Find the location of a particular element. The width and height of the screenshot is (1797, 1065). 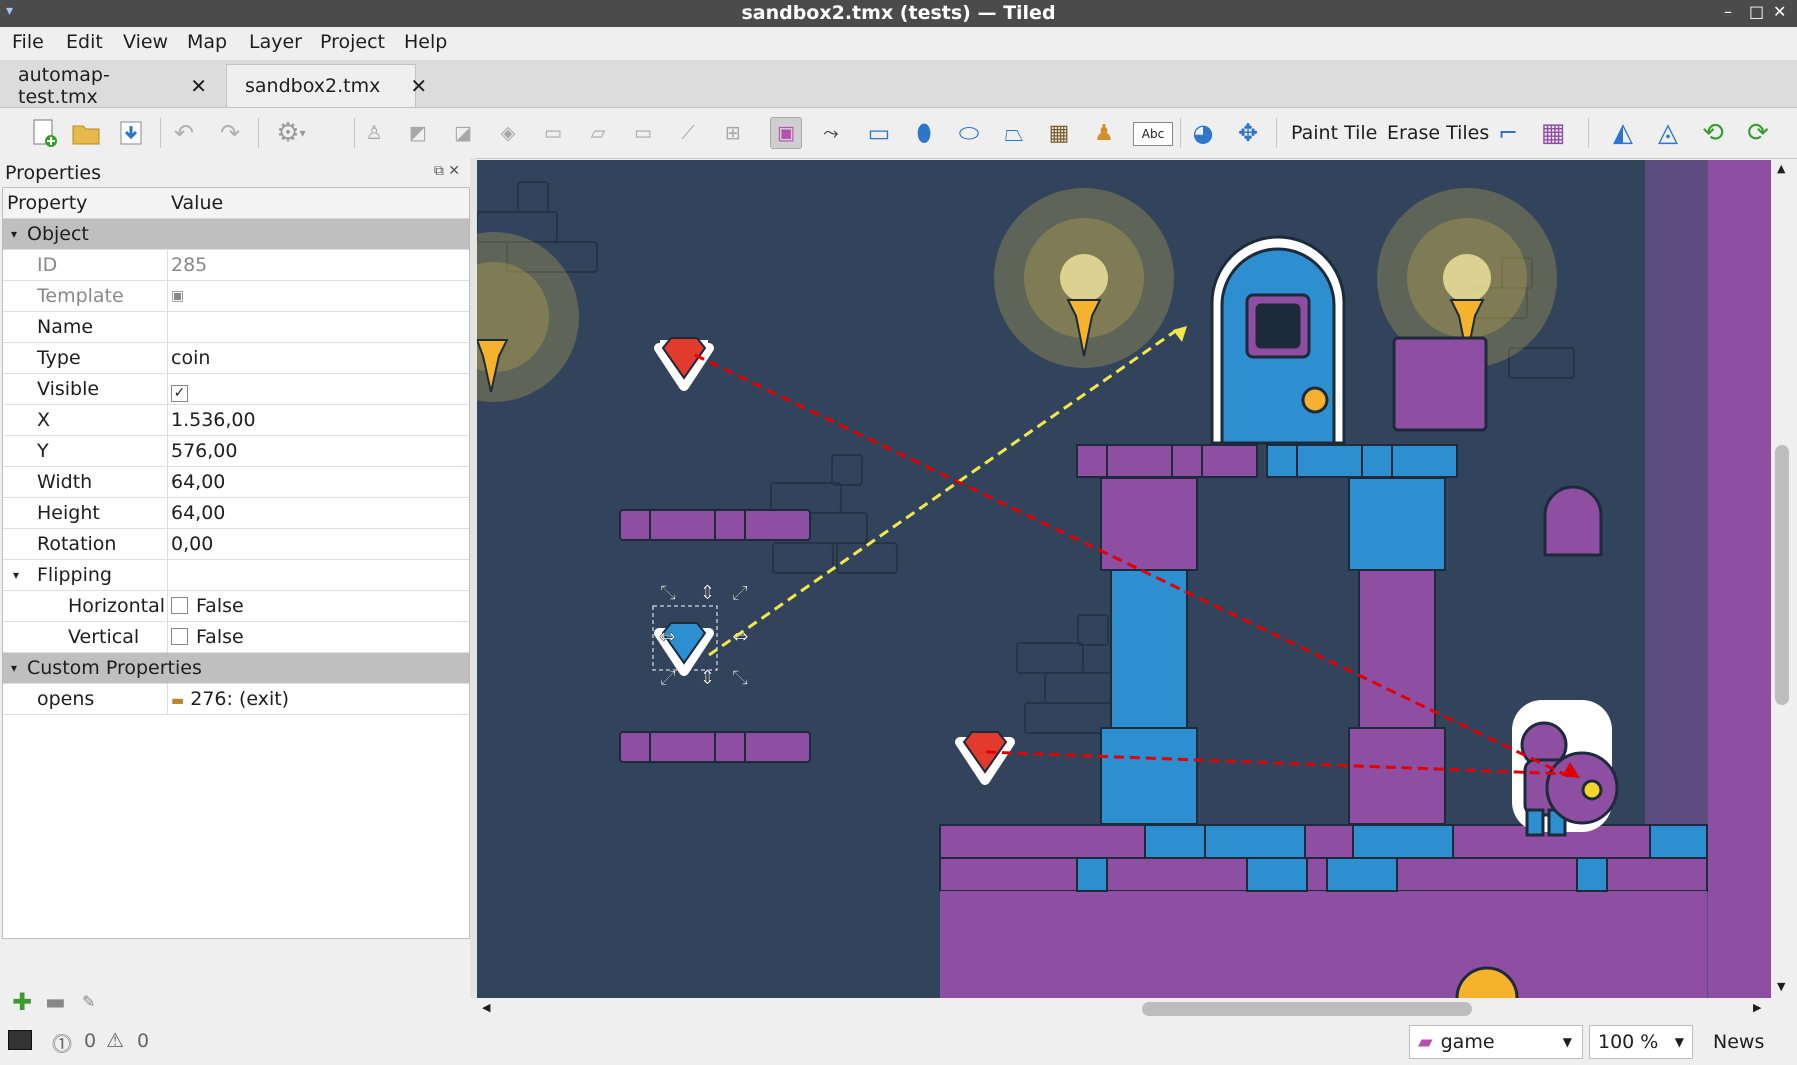

zoom-combo: 100 % ▼ is located at coordinates (1641, 1042).